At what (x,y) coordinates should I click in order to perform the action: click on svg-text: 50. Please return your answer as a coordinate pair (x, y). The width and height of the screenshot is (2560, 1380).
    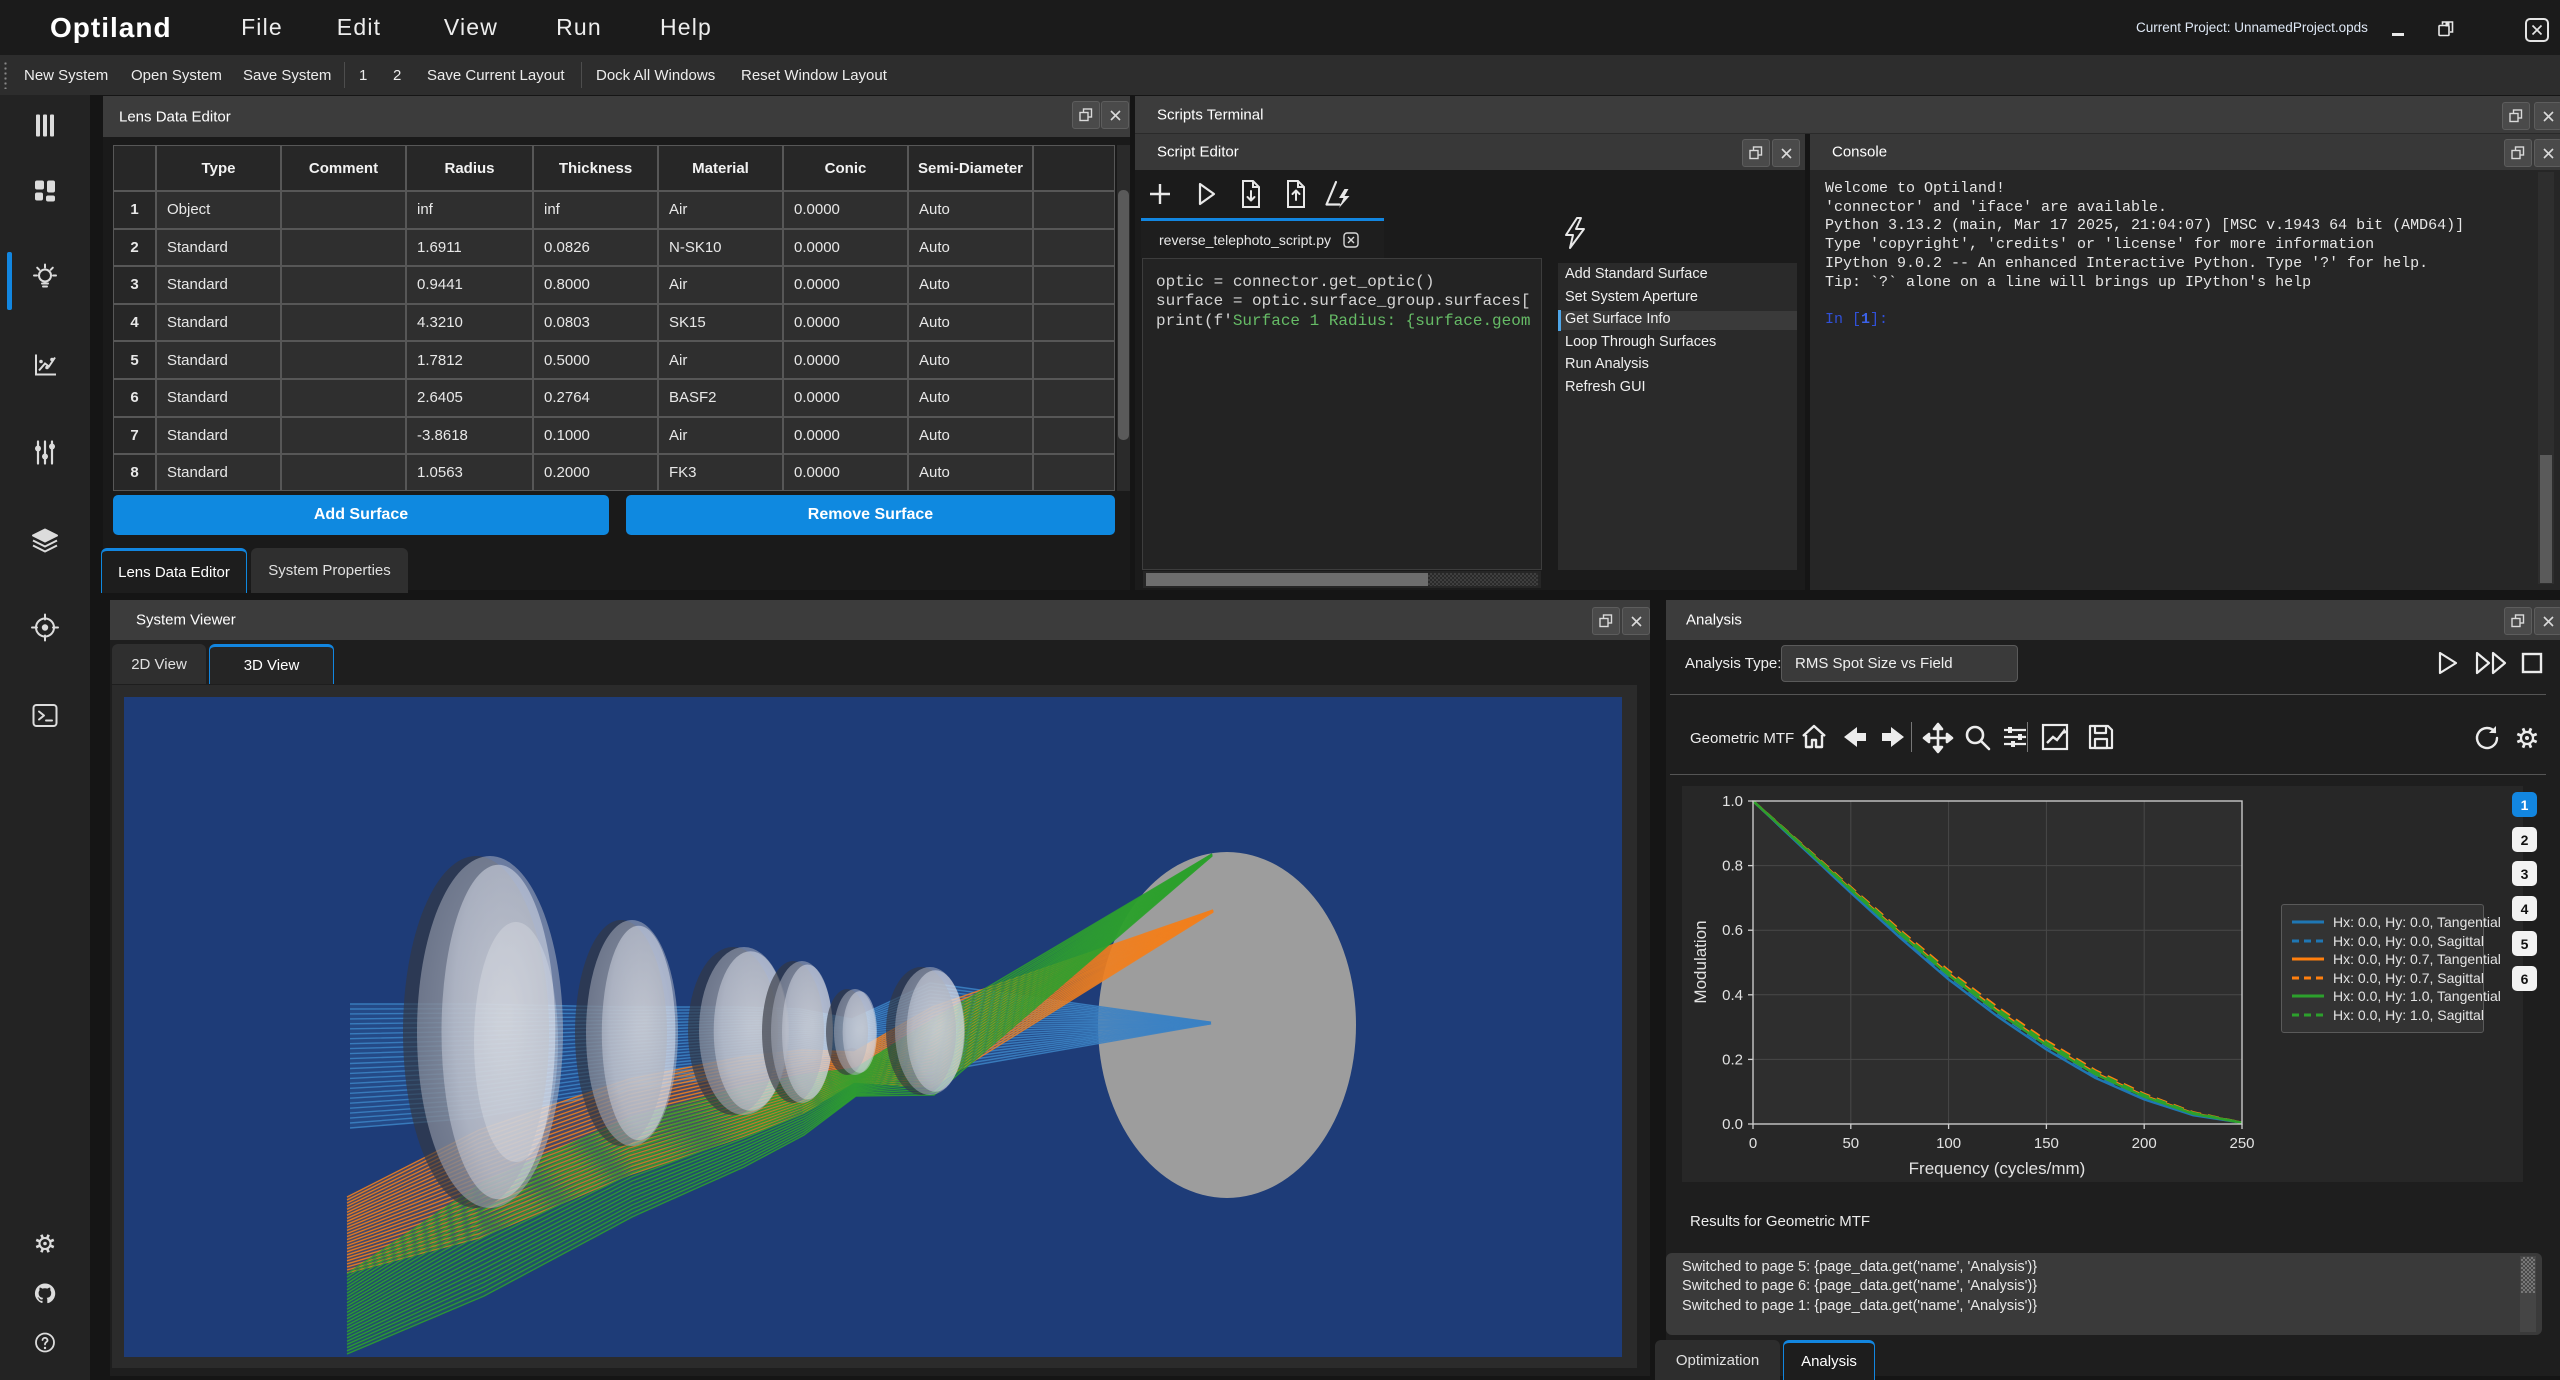
    Looking at the image, I should click on (1850, 1143).